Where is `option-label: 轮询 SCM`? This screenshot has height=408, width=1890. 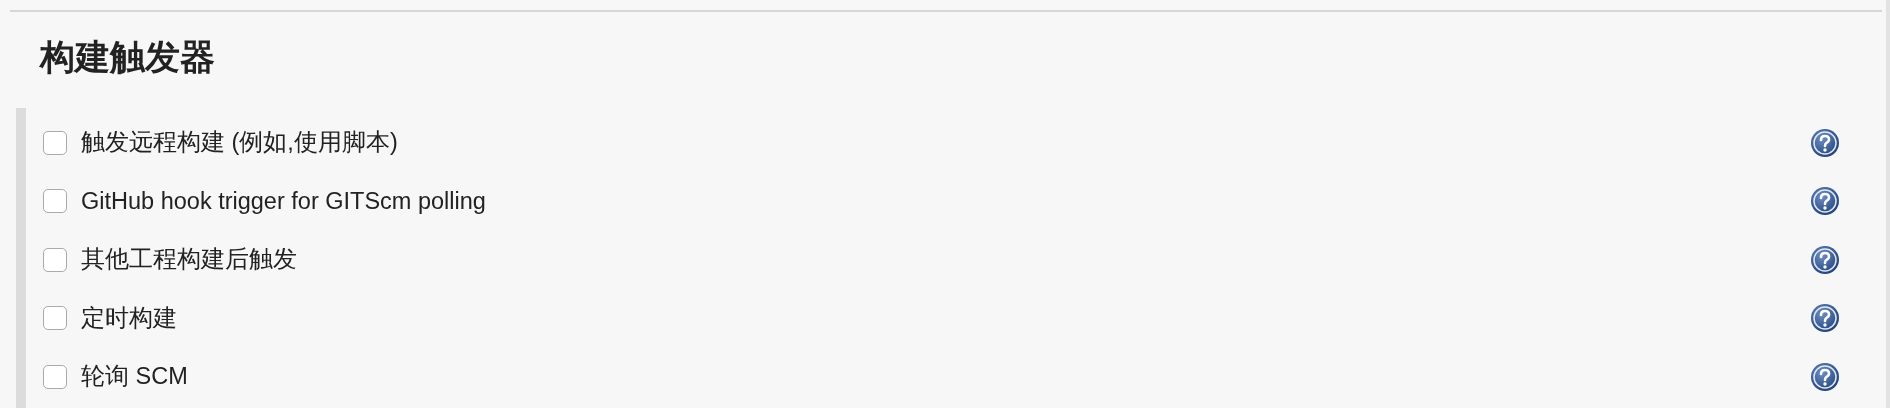 option-label: 轮询 SCM is located at coordinates (134, 377).